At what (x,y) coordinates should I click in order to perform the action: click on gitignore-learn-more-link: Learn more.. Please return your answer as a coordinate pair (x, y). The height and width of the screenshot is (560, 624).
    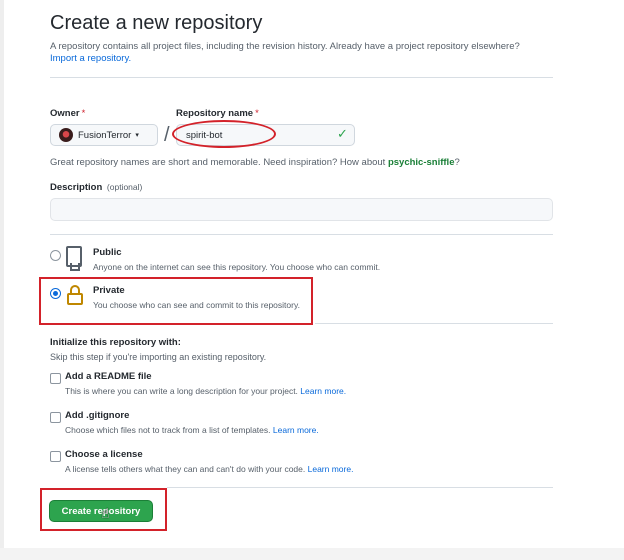
    Looking at the image, I should click on (296, 430).